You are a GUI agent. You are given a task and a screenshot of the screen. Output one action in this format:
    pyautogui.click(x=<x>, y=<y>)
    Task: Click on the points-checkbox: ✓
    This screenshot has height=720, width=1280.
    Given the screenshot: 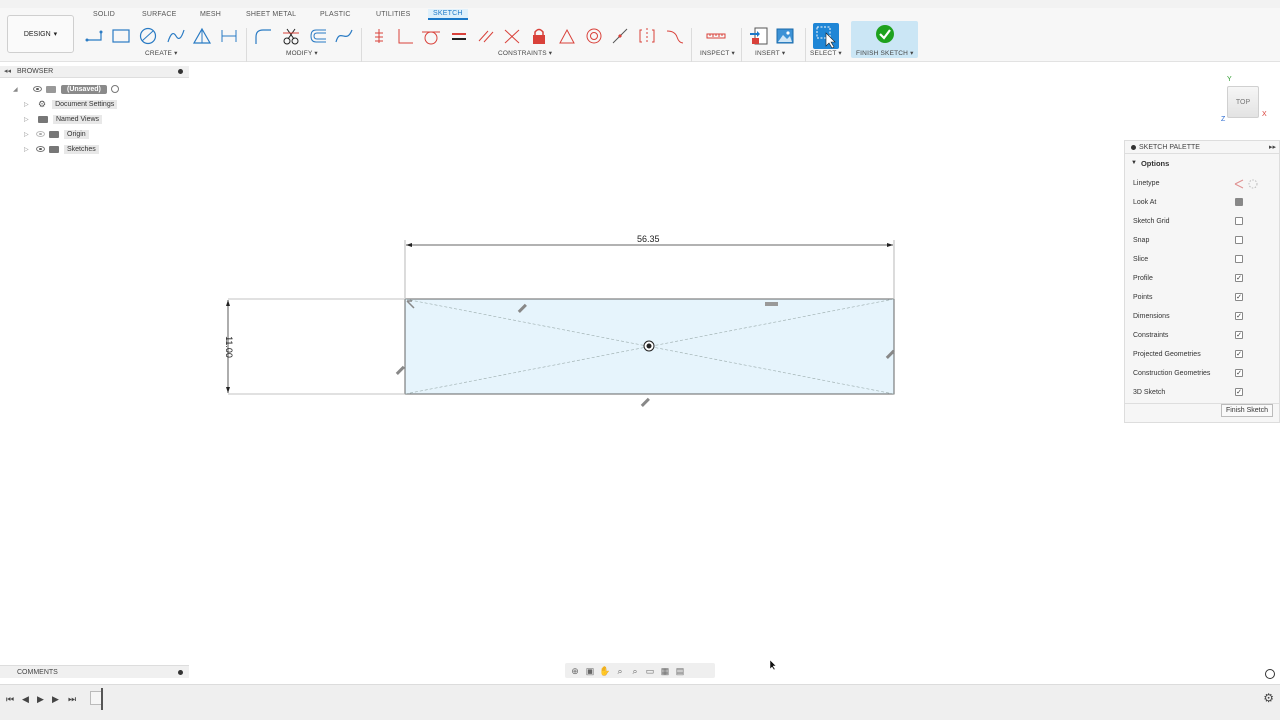 What is the action you would take?
    pyautogui.click(x=1239, y=297)
    